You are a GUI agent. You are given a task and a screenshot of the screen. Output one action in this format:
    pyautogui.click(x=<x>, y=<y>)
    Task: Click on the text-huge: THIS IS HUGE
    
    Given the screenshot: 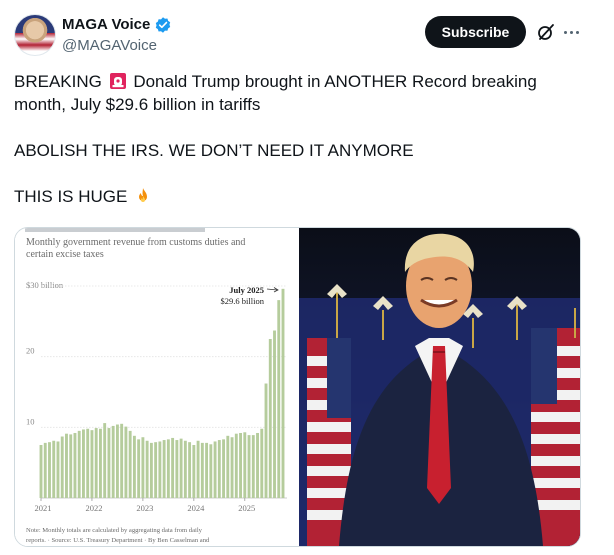 What is the action you would take?
    pyautogui.click(x=71, y=196)
    